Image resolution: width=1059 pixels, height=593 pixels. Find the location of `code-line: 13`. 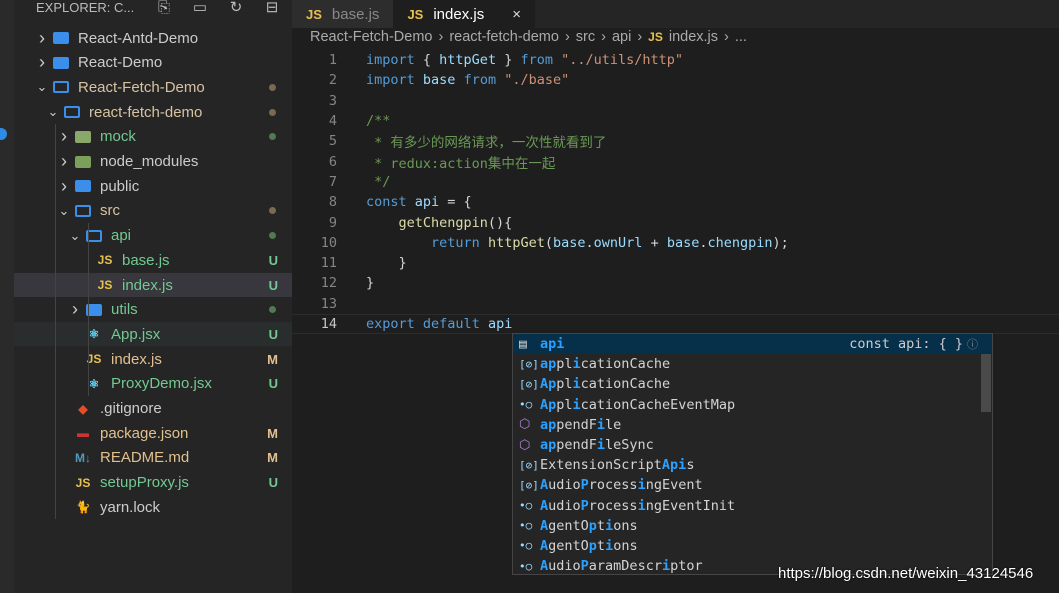

code-line: 13 is located at coordinates (675, 304).